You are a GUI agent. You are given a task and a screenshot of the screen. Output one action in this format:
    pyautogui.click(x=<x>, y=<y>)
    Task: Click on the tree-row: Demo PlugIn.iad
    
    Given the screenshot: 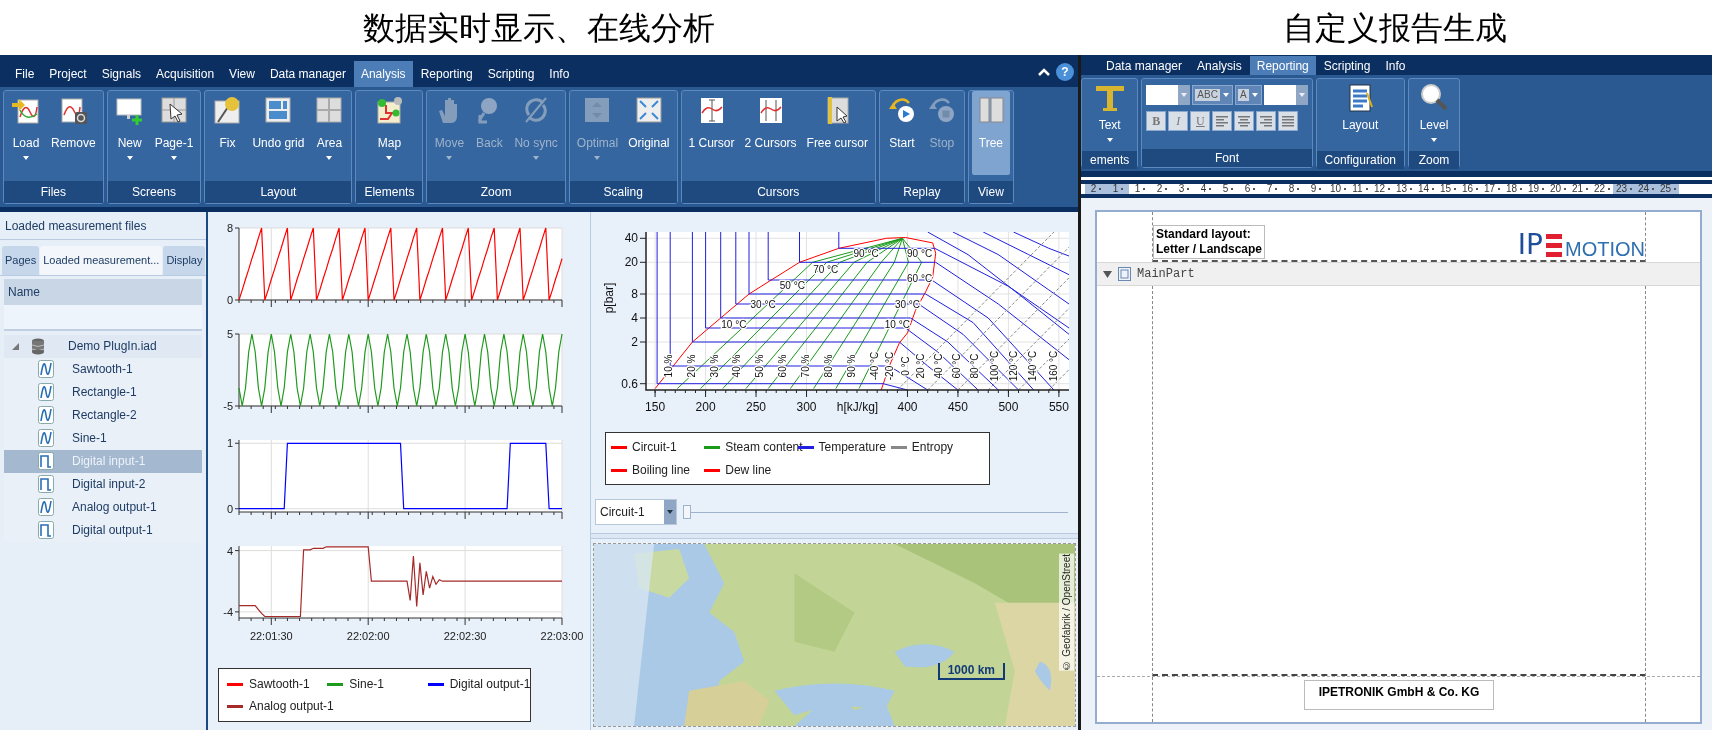 What is the action you would take?
    pyautogui.click(x=103, y=346)
    